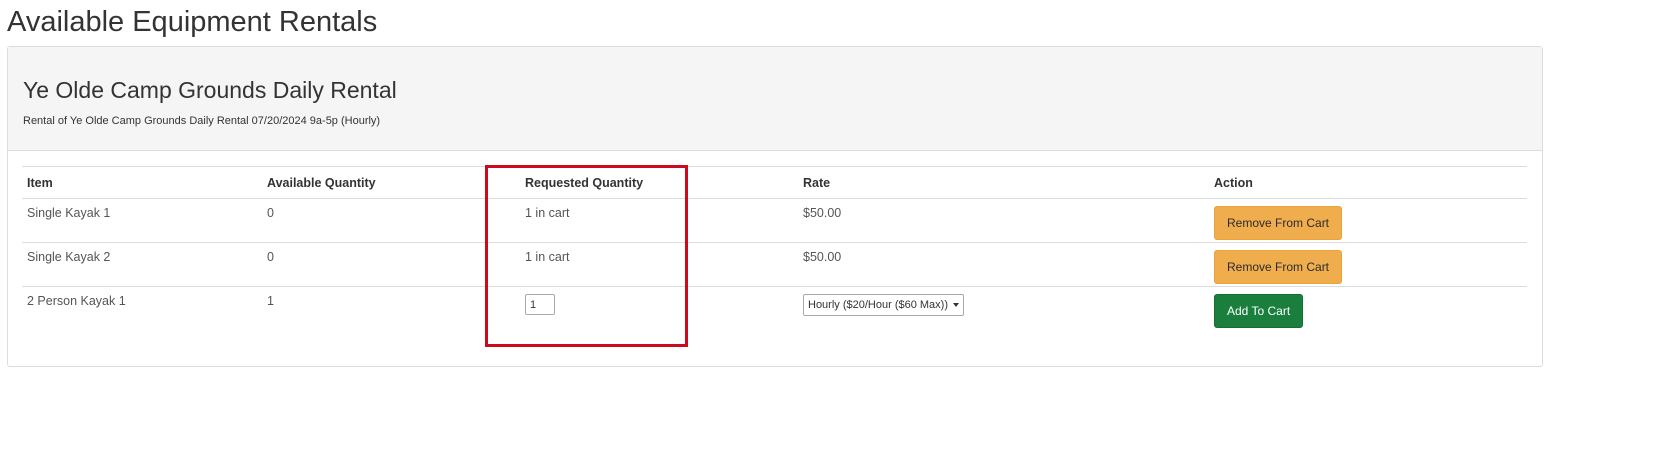  I want to click on header-available-quantity: Available Quantity, so click(391, 182).